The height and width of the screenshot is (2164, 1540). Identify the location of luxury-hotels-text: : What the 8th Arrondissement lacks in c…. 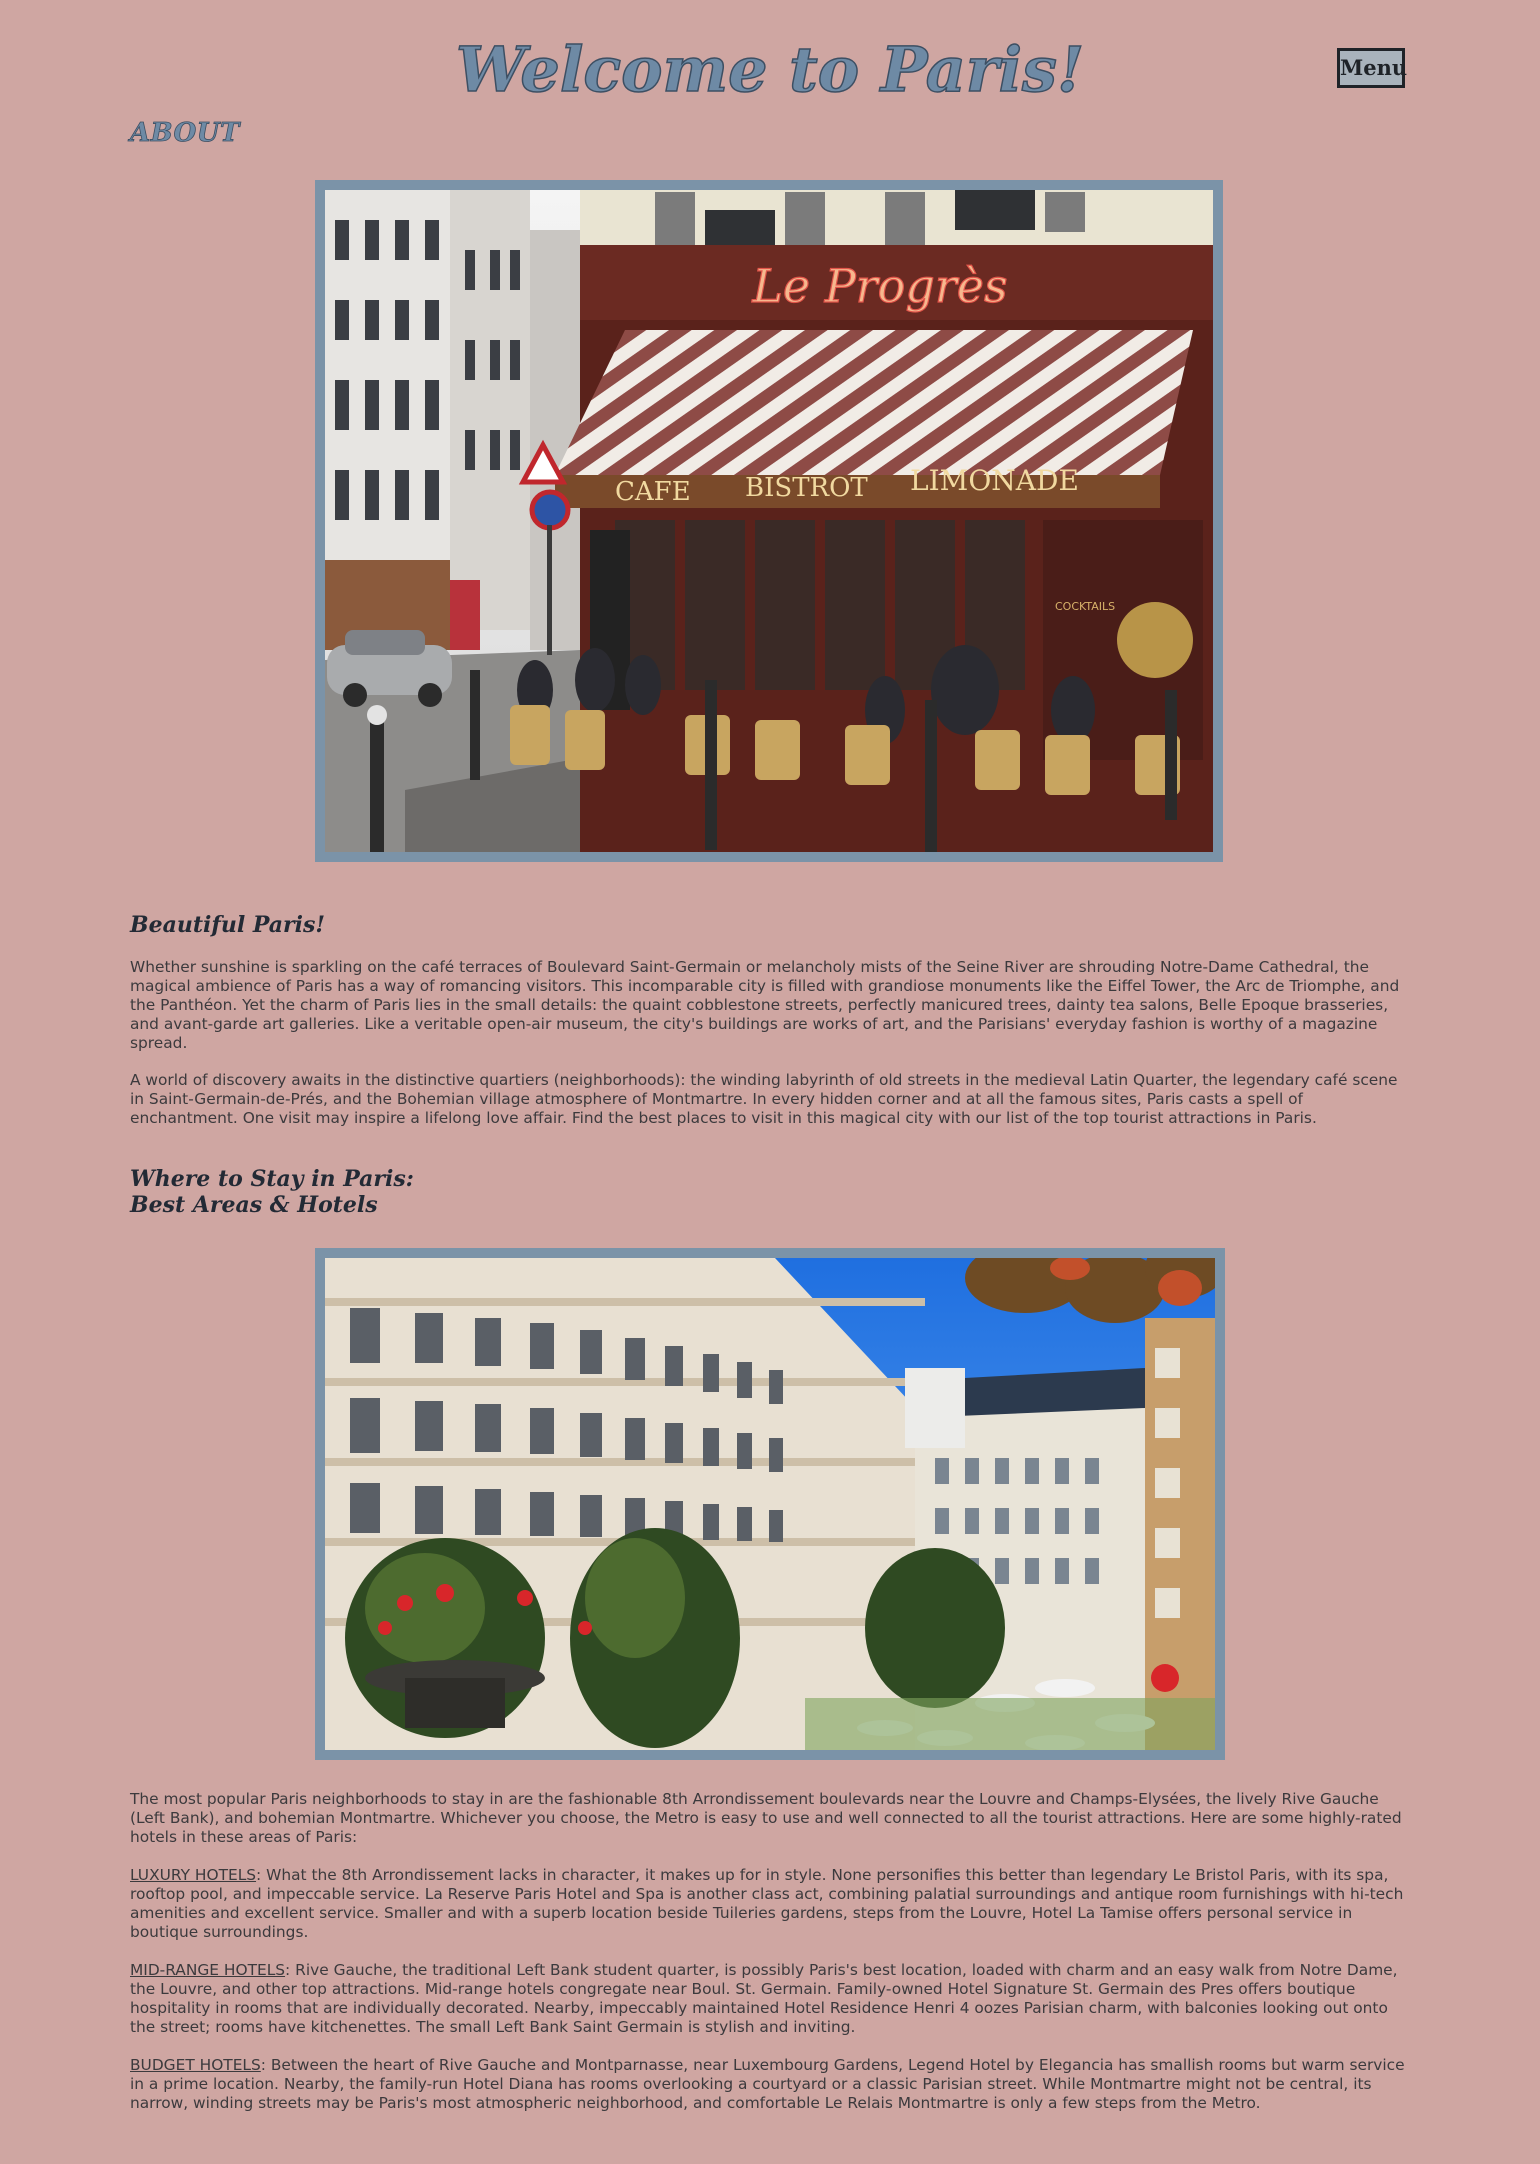
(767, 1903).